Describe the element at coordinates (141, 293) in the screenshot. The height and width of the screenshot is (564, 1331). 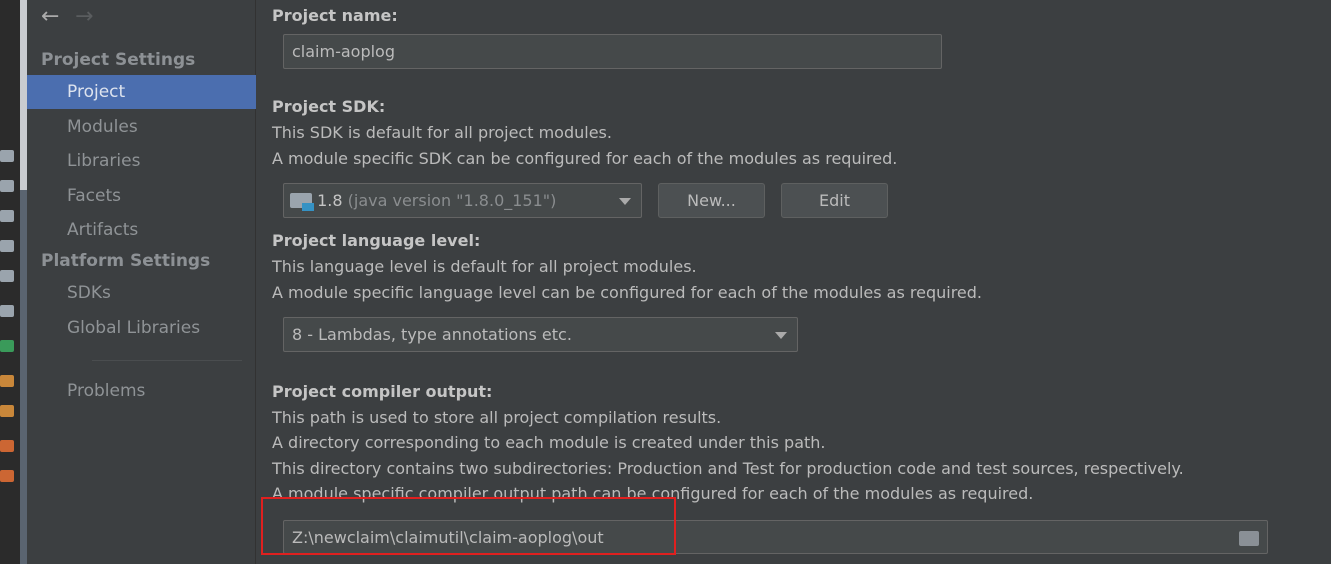
I see `sidebar-item-sdks: SDKs` at that location.